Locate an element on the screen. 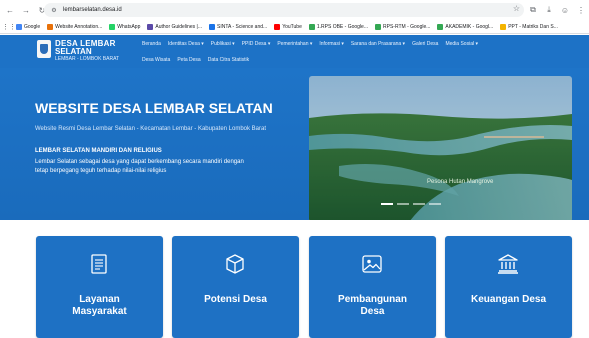  brand-line3: LEMBAR - LOMBOK BARAT is located at coordinates (87, 59).